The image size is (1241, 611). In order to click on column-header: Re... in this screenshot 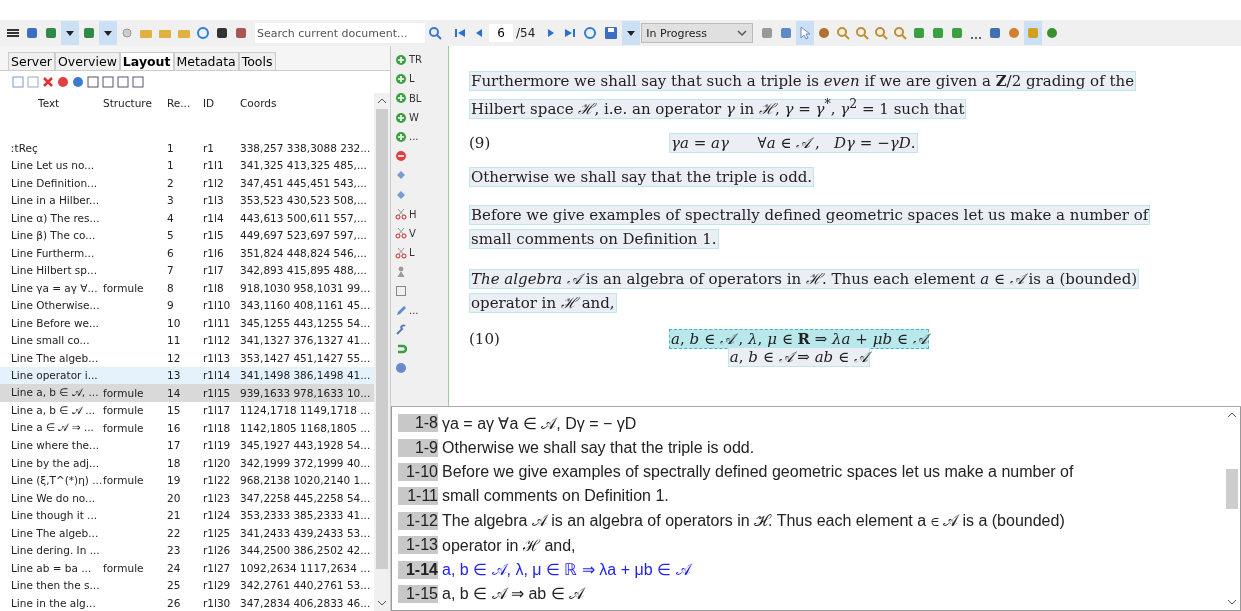, I will do `click(185, 103)`.